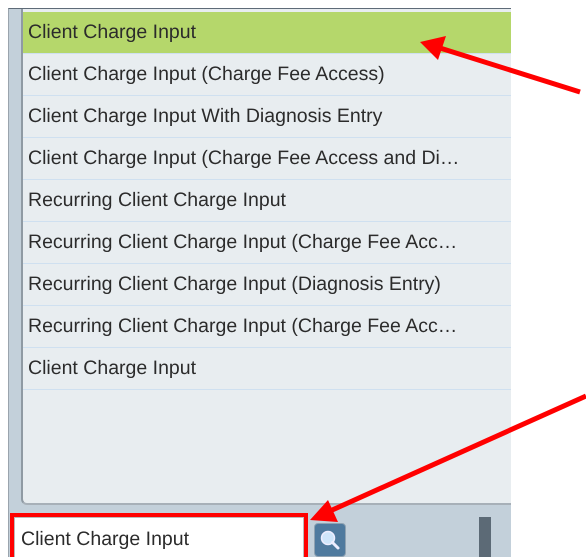 This screenshot has height=557, width=586. Describe the element at coordinates (267, 285) in the screenshot. I see `list-item: Recurring Client Charge Input (Diagnosis Entry)` at that location.